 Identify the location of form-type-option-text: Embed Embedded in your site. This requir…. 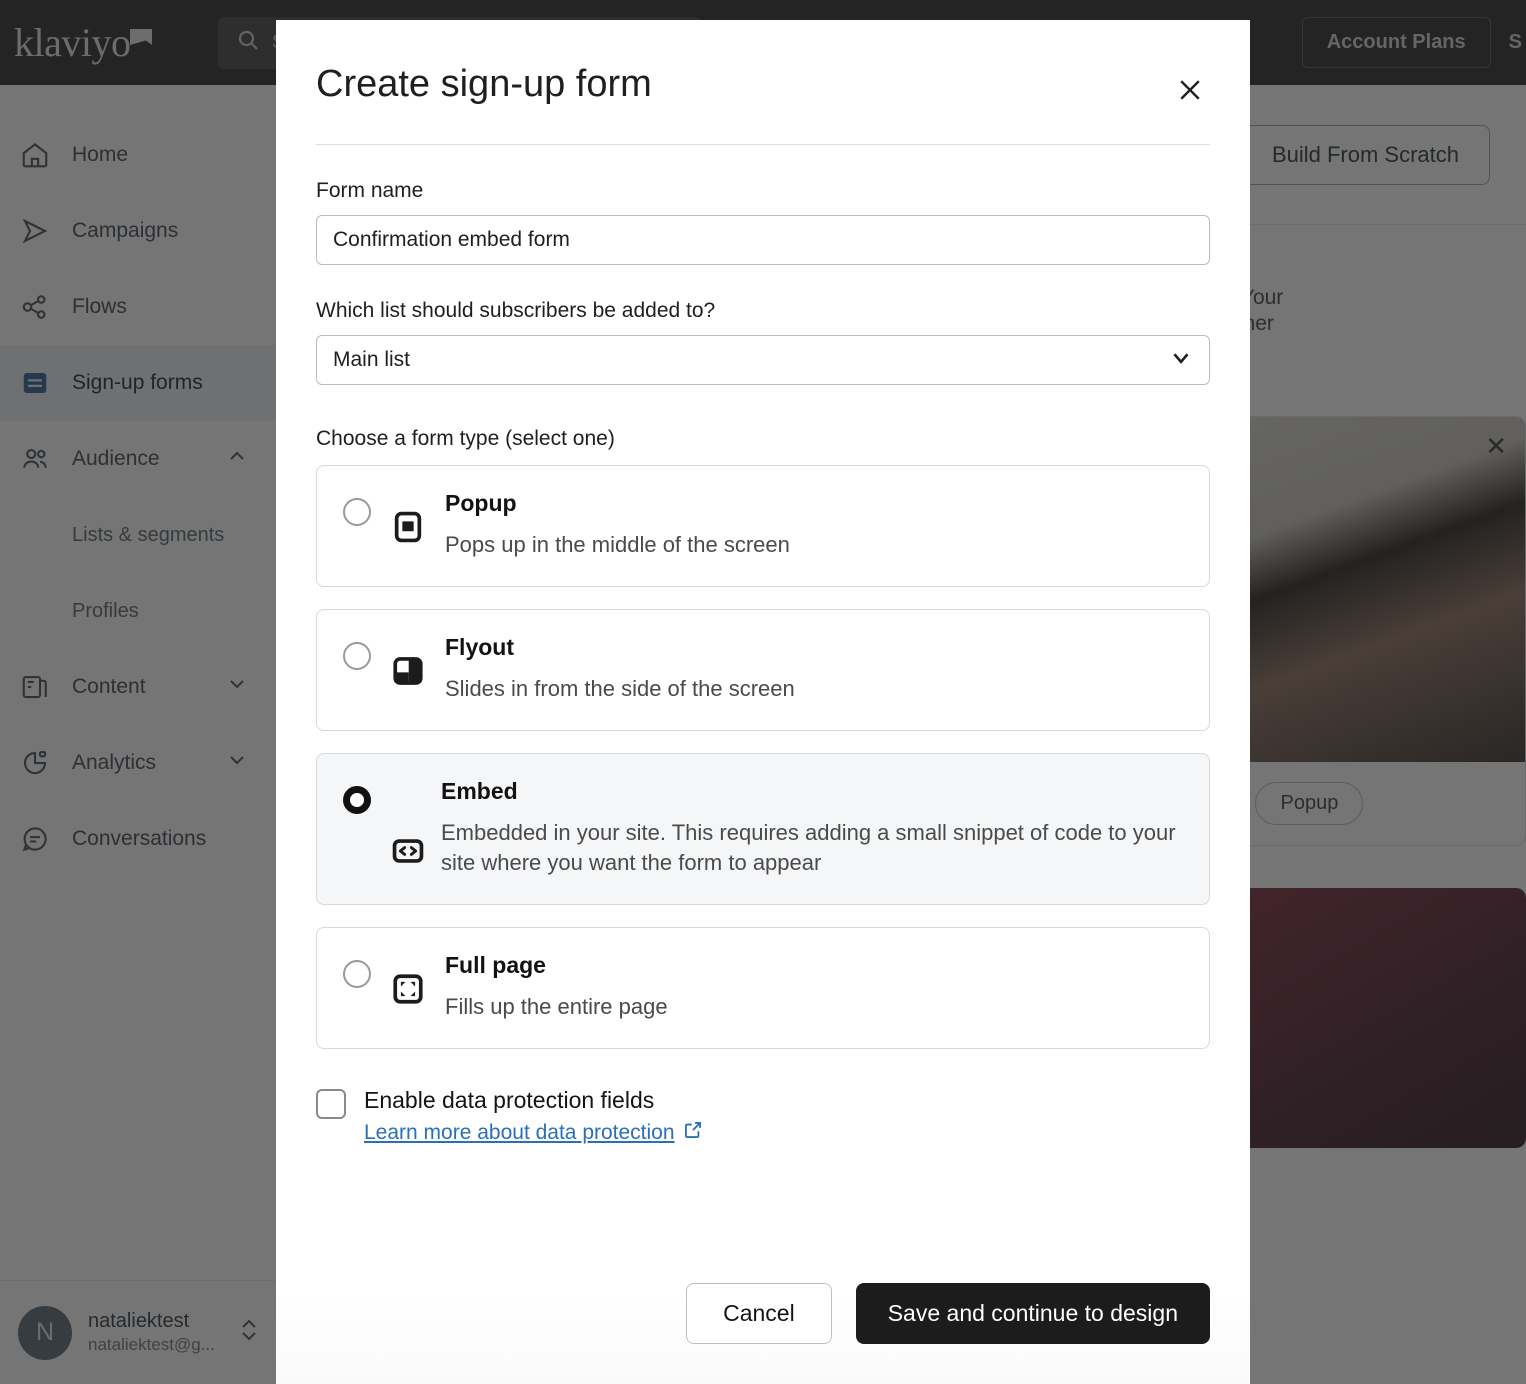
(812, 828).